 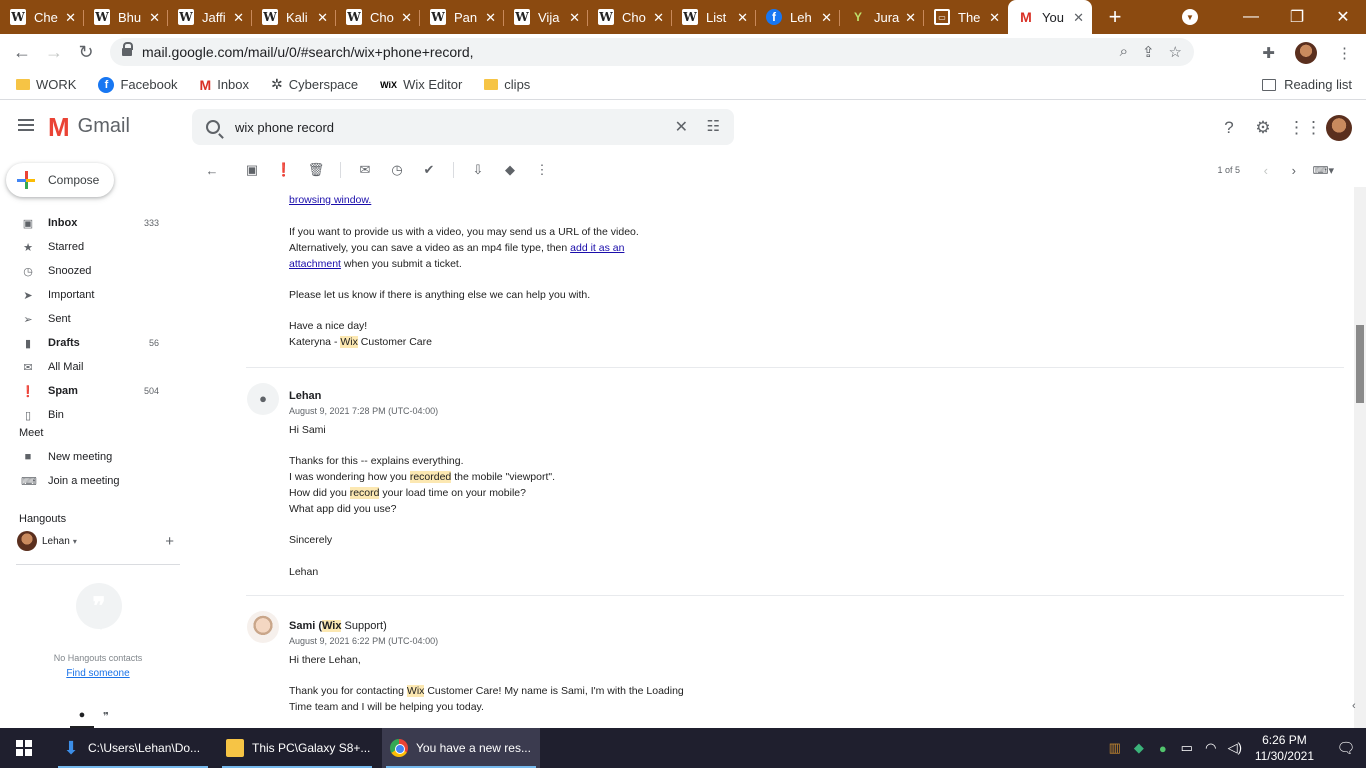 I want to click on bookmark-clips: clips, so click(x=507, y=84).